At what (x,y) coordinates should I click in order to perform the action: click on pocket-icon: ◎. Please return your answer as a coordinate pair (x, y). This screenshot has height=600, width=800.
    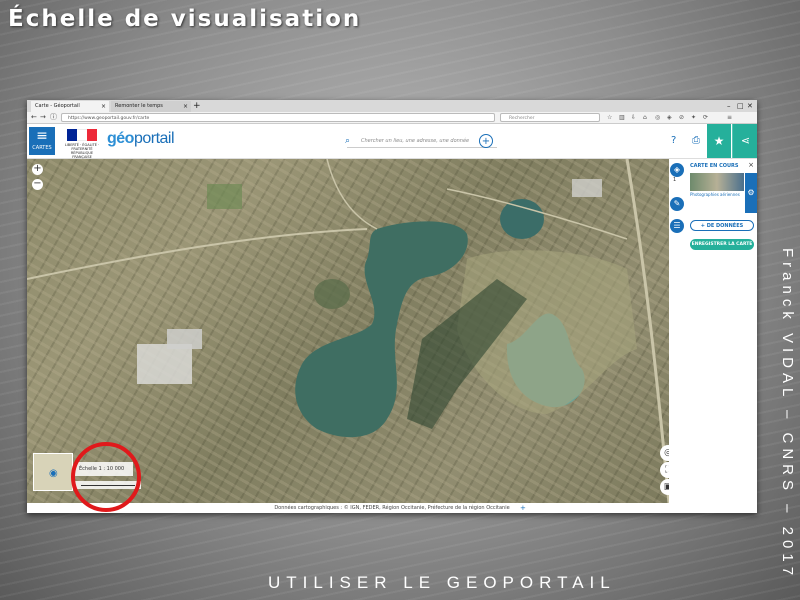
    Looking at the image, I should click on (657, 117).